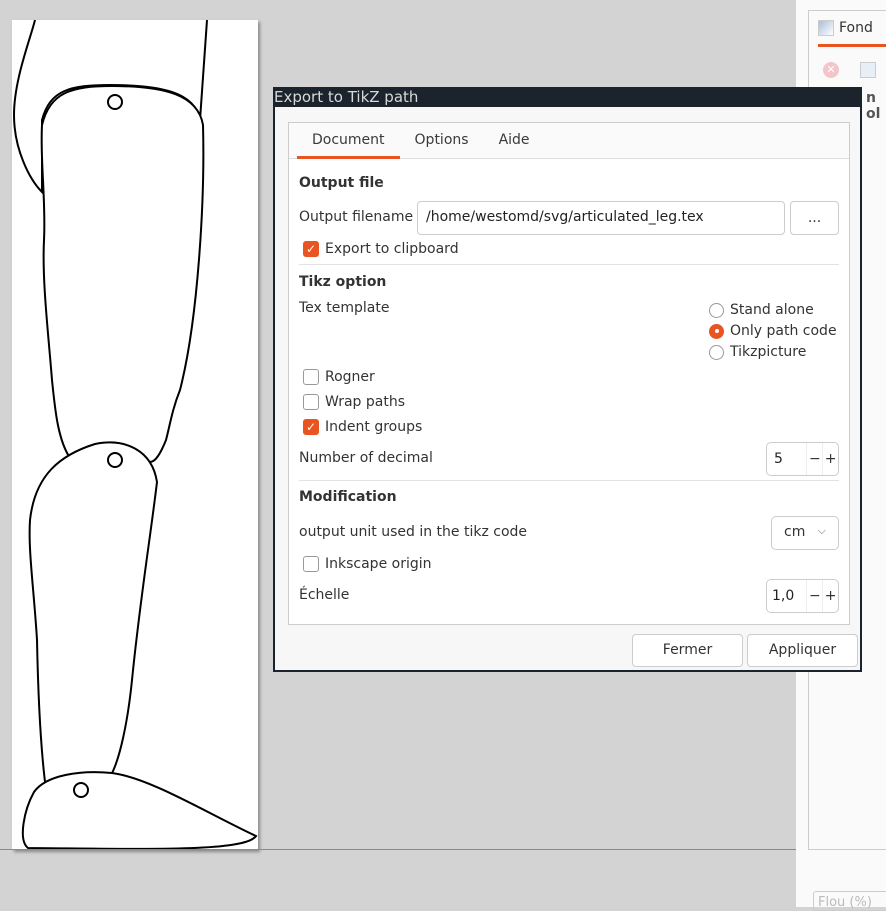 This screenshot has height=911, width=886. I want to click on rogner-label: Rogner, so click(350, 377).